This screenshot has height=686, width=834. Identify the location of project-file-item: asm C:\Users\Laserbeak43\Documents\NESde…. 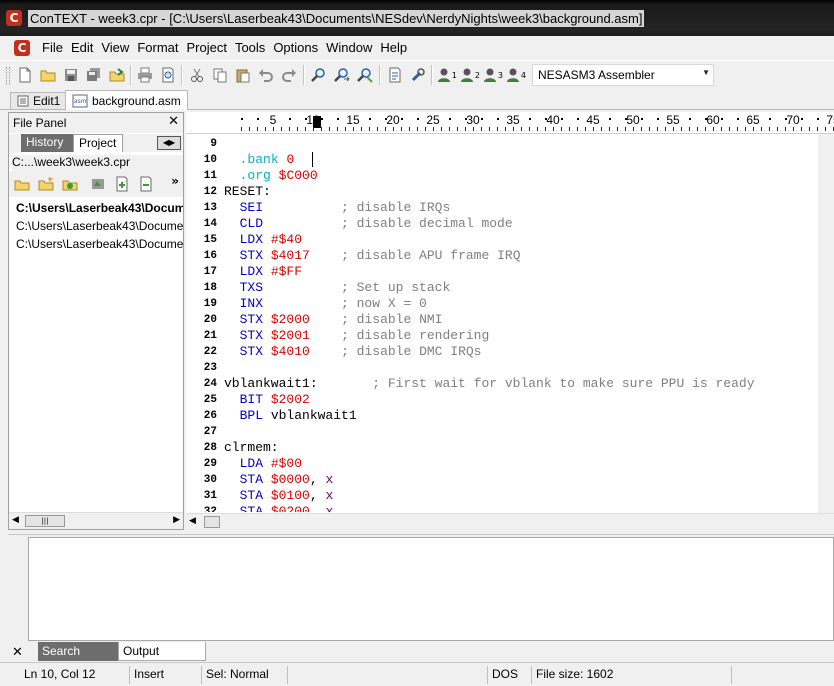
(96, 208).